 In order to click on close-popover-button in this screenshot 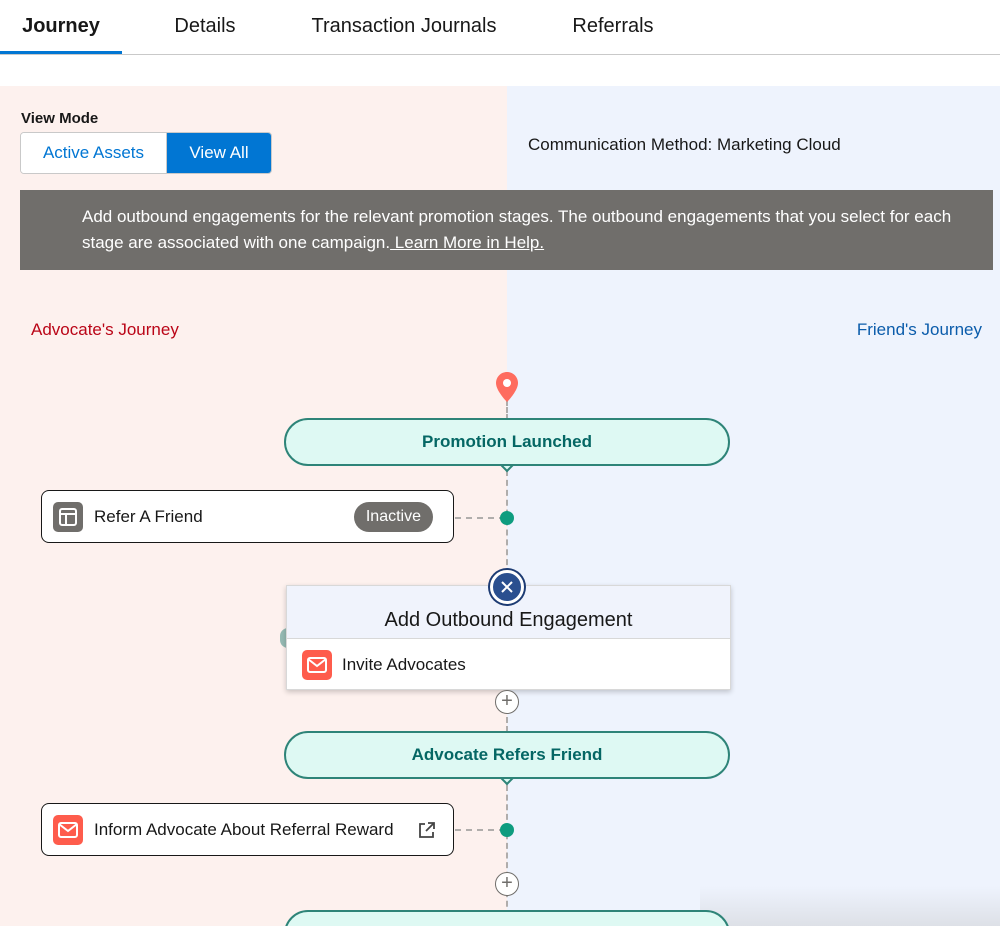, I will do `click(507, 587)`.